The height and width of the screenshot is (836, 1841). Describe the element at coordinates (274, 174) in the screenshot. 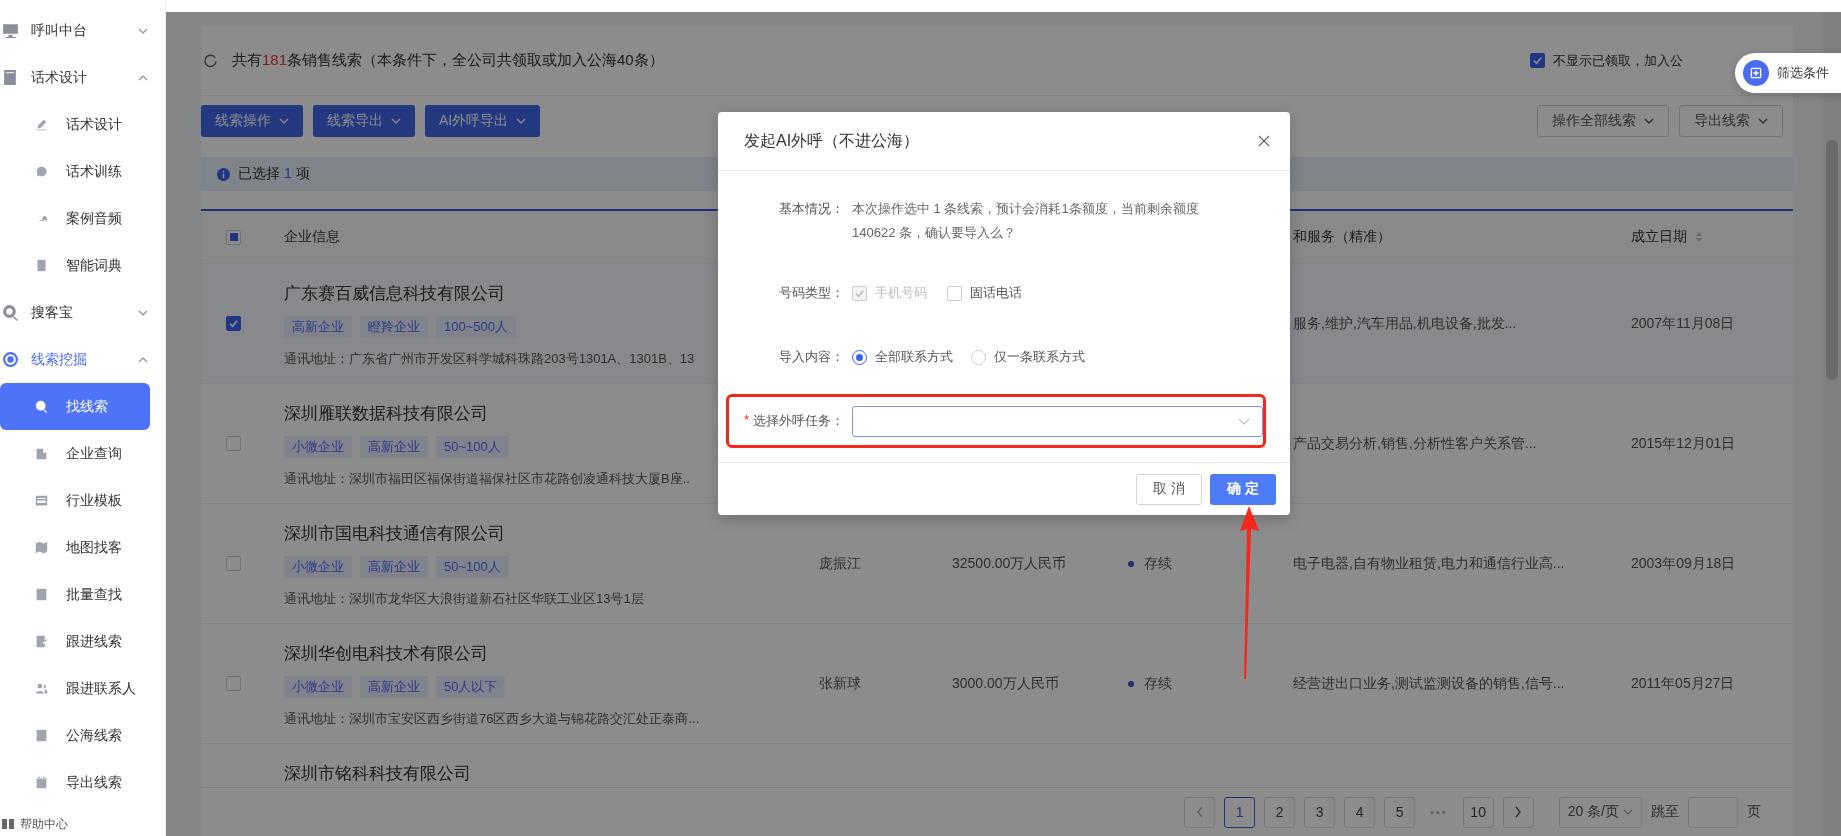

I see `selection-text: 已选择 1 项` at that location.